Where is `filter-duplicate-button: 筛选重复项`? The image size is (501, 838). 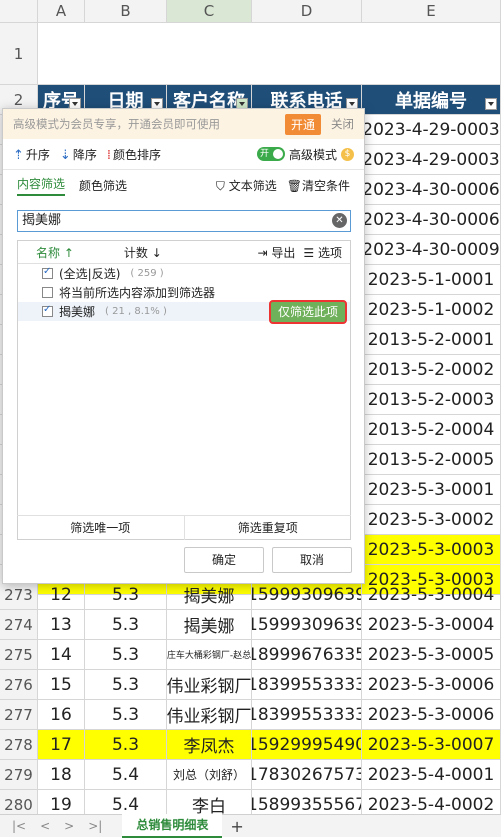
filter-duplicate-button: 筛选重复项 is located at coordinates (268, 528).